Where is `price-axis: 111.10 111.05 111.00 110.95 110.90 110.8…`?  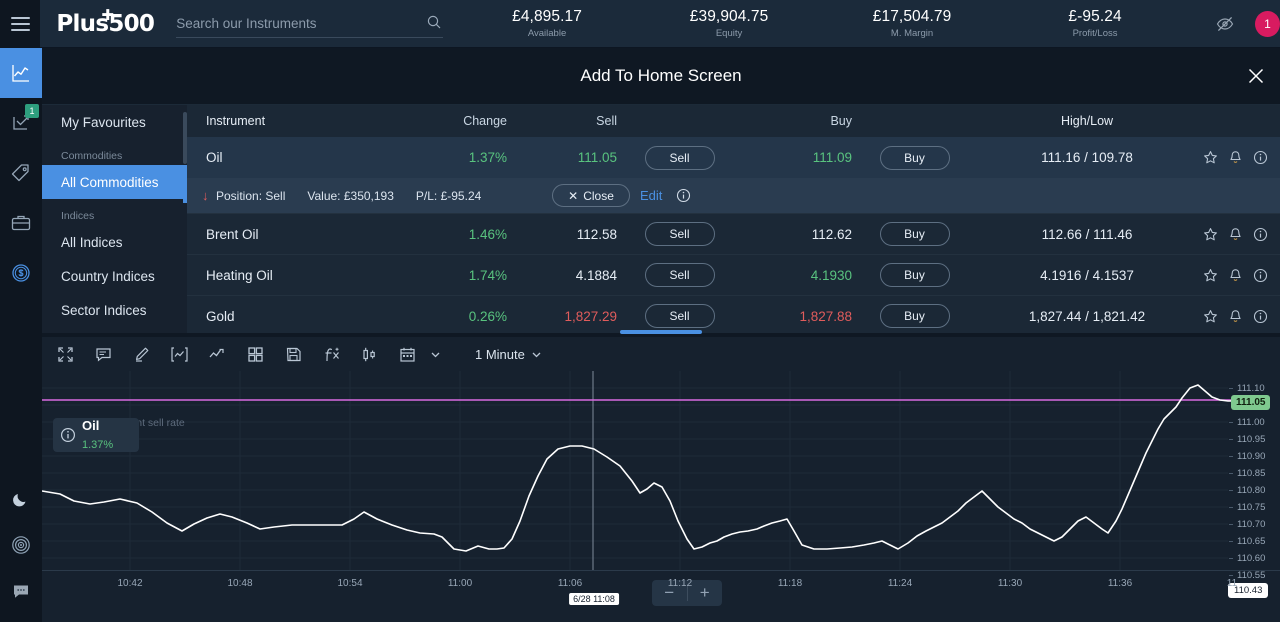
price-axis: 111.10 111.05 111.00 110.95 110.90 110.8… is located at coordinates (1254, 484).